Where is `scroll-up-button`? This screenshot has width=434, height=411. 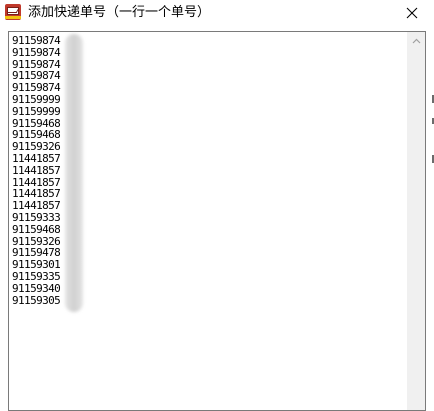 scroll-up-button is located at coordinates (416, 40).